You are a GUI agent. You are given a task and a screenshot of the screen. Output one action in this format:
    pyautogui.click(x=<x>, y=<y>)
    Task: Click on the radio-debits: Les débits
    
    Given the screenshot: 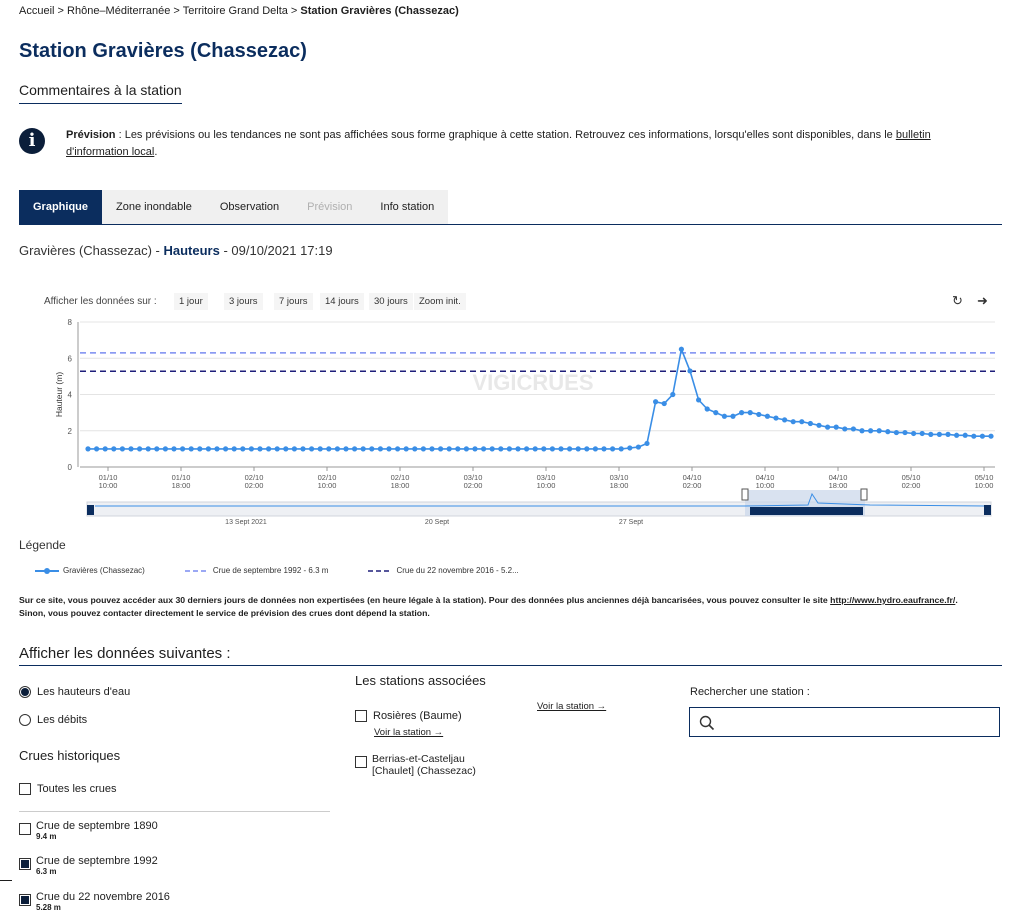 What is the action you would take?
    pyautogui.click(x=53, y=720)
    